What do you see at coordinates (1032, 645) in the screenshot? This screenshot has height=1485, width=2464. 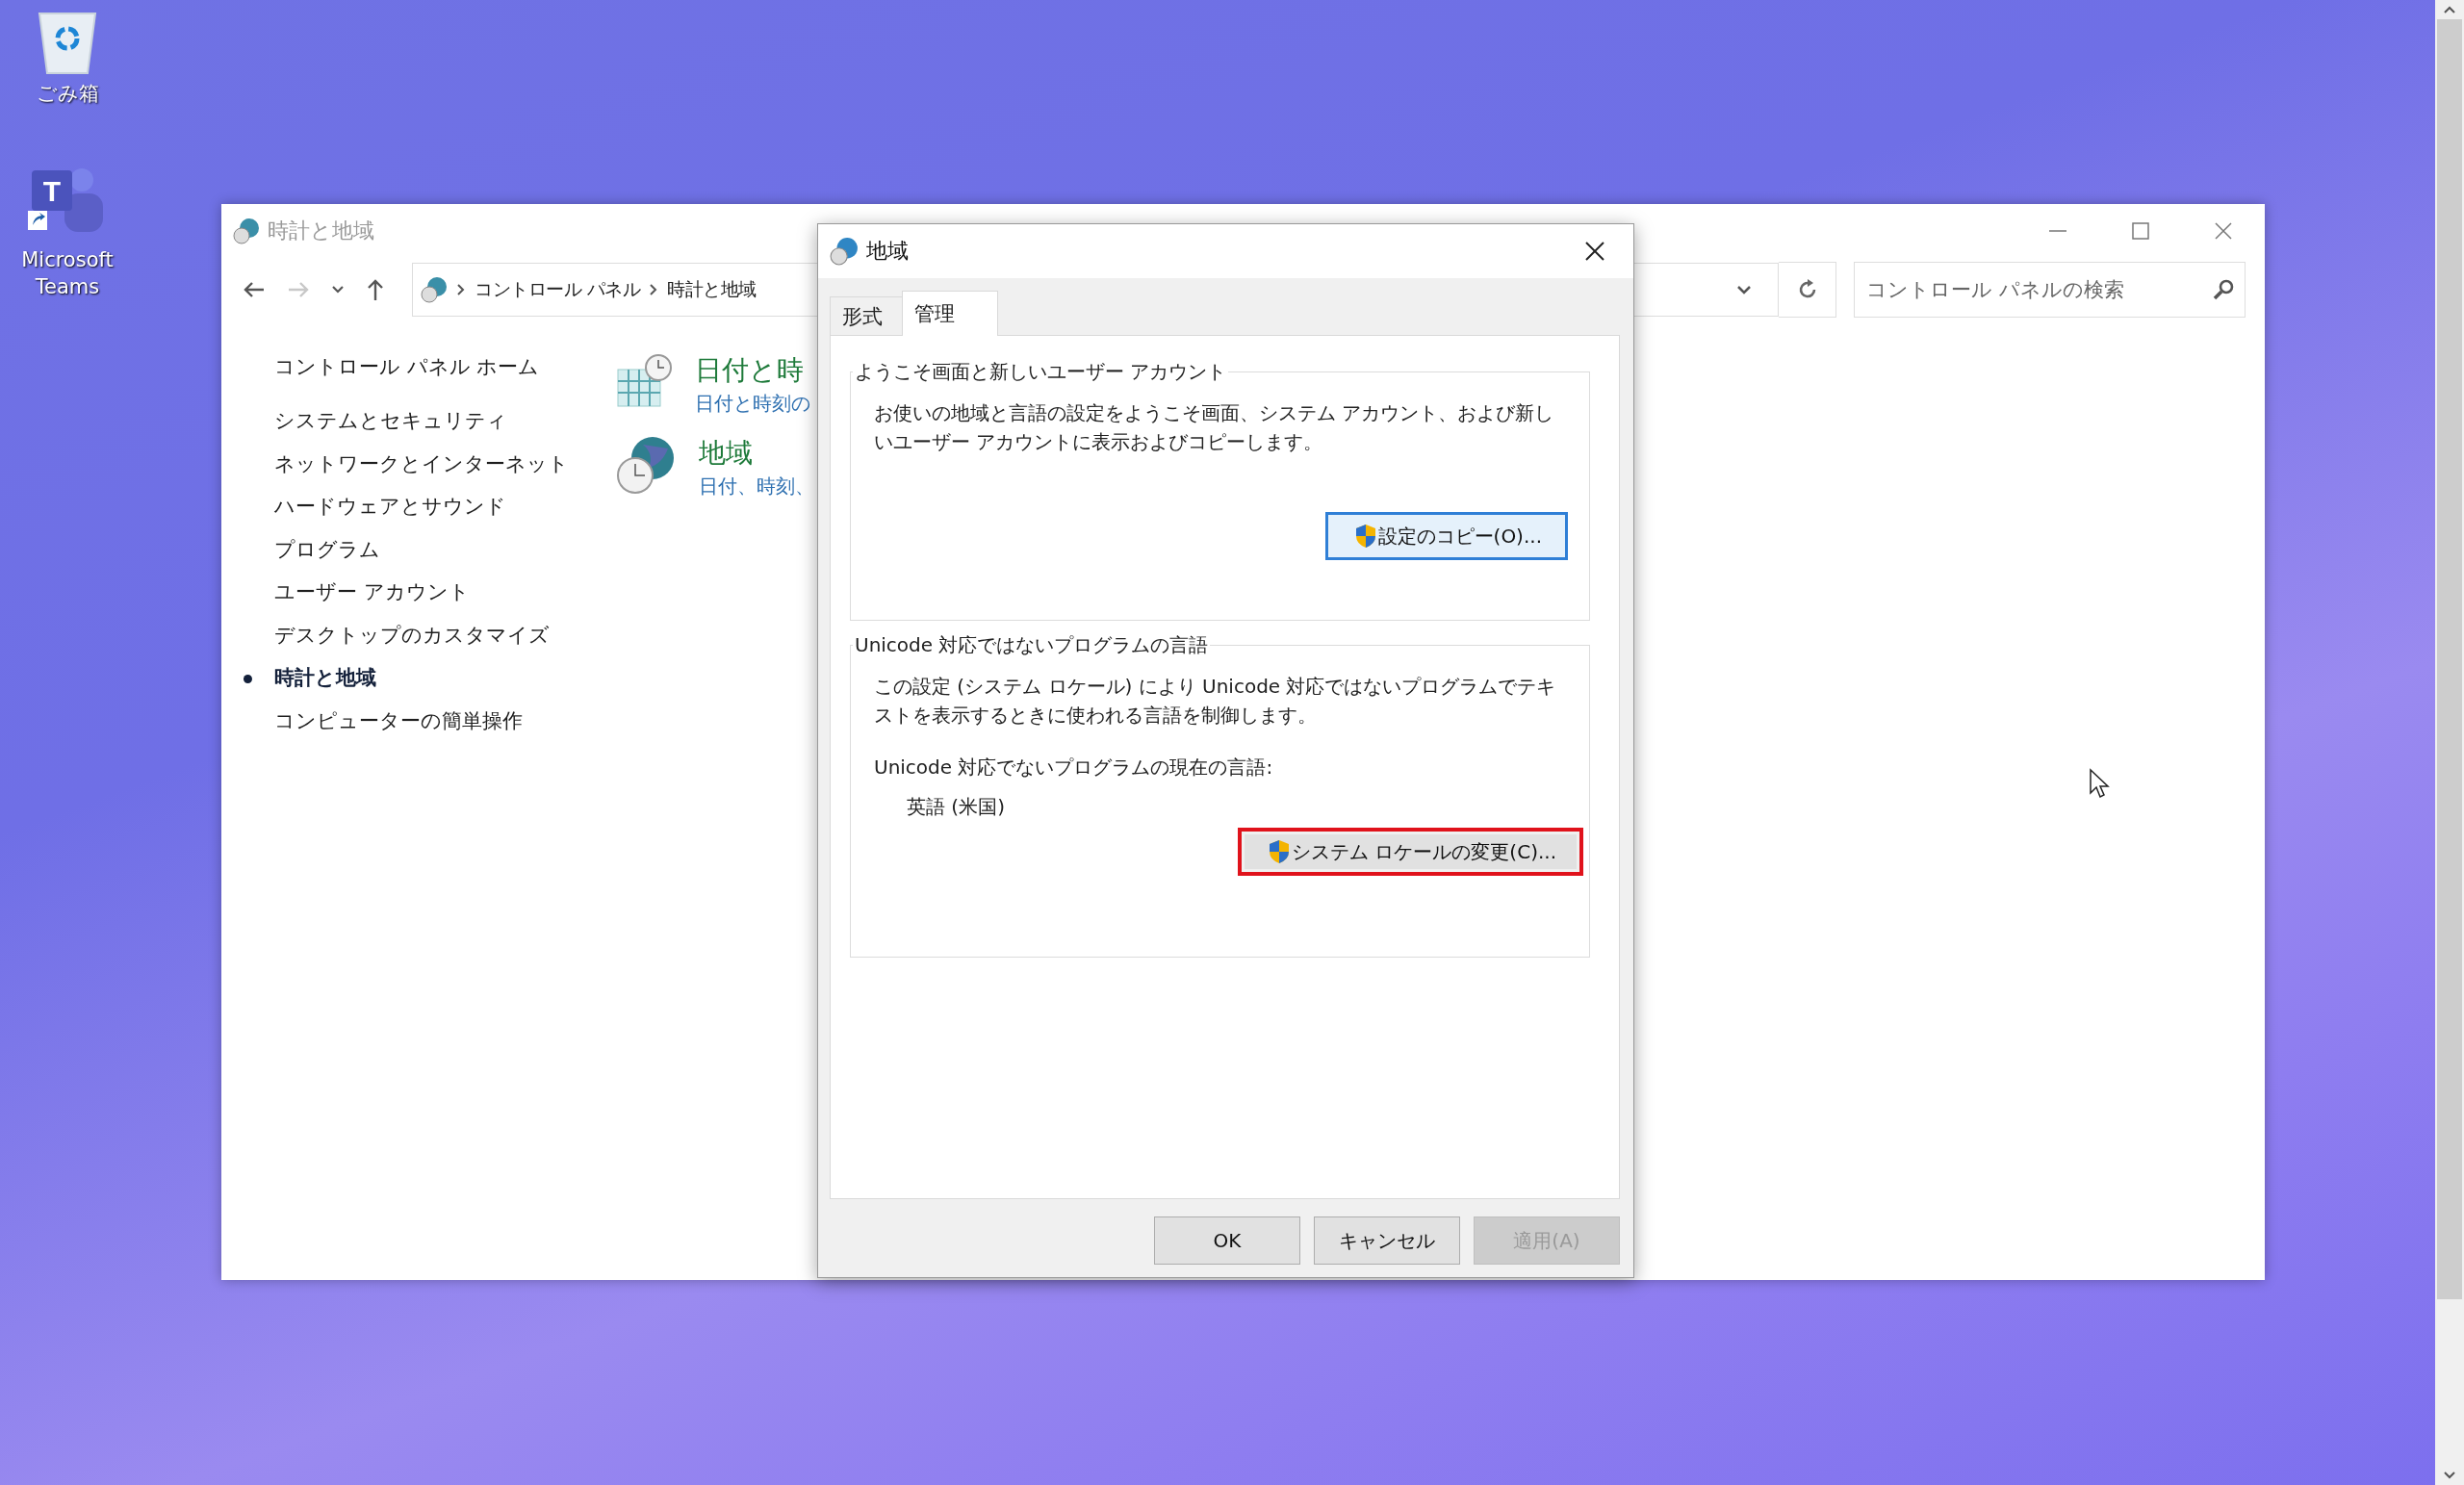 I see `group-title: Unicode 対応ではないプログラムの言語` at bounding box center [1032, 645].